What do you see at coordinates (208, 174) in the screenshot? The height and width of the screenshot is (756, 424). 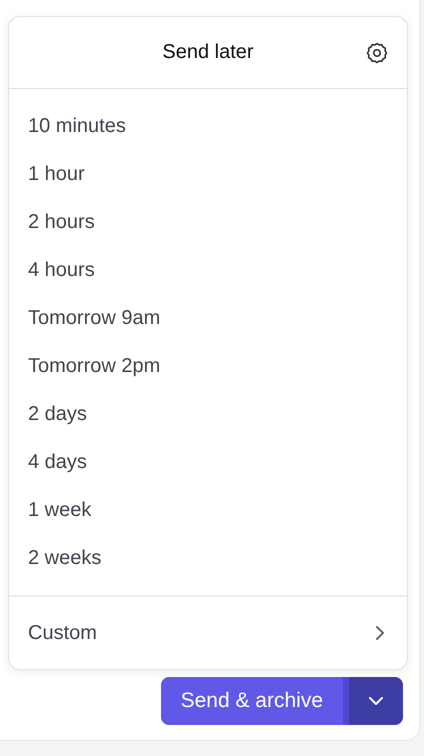 I see `menu-option: 1 hour` at bounding box center [208, 174].